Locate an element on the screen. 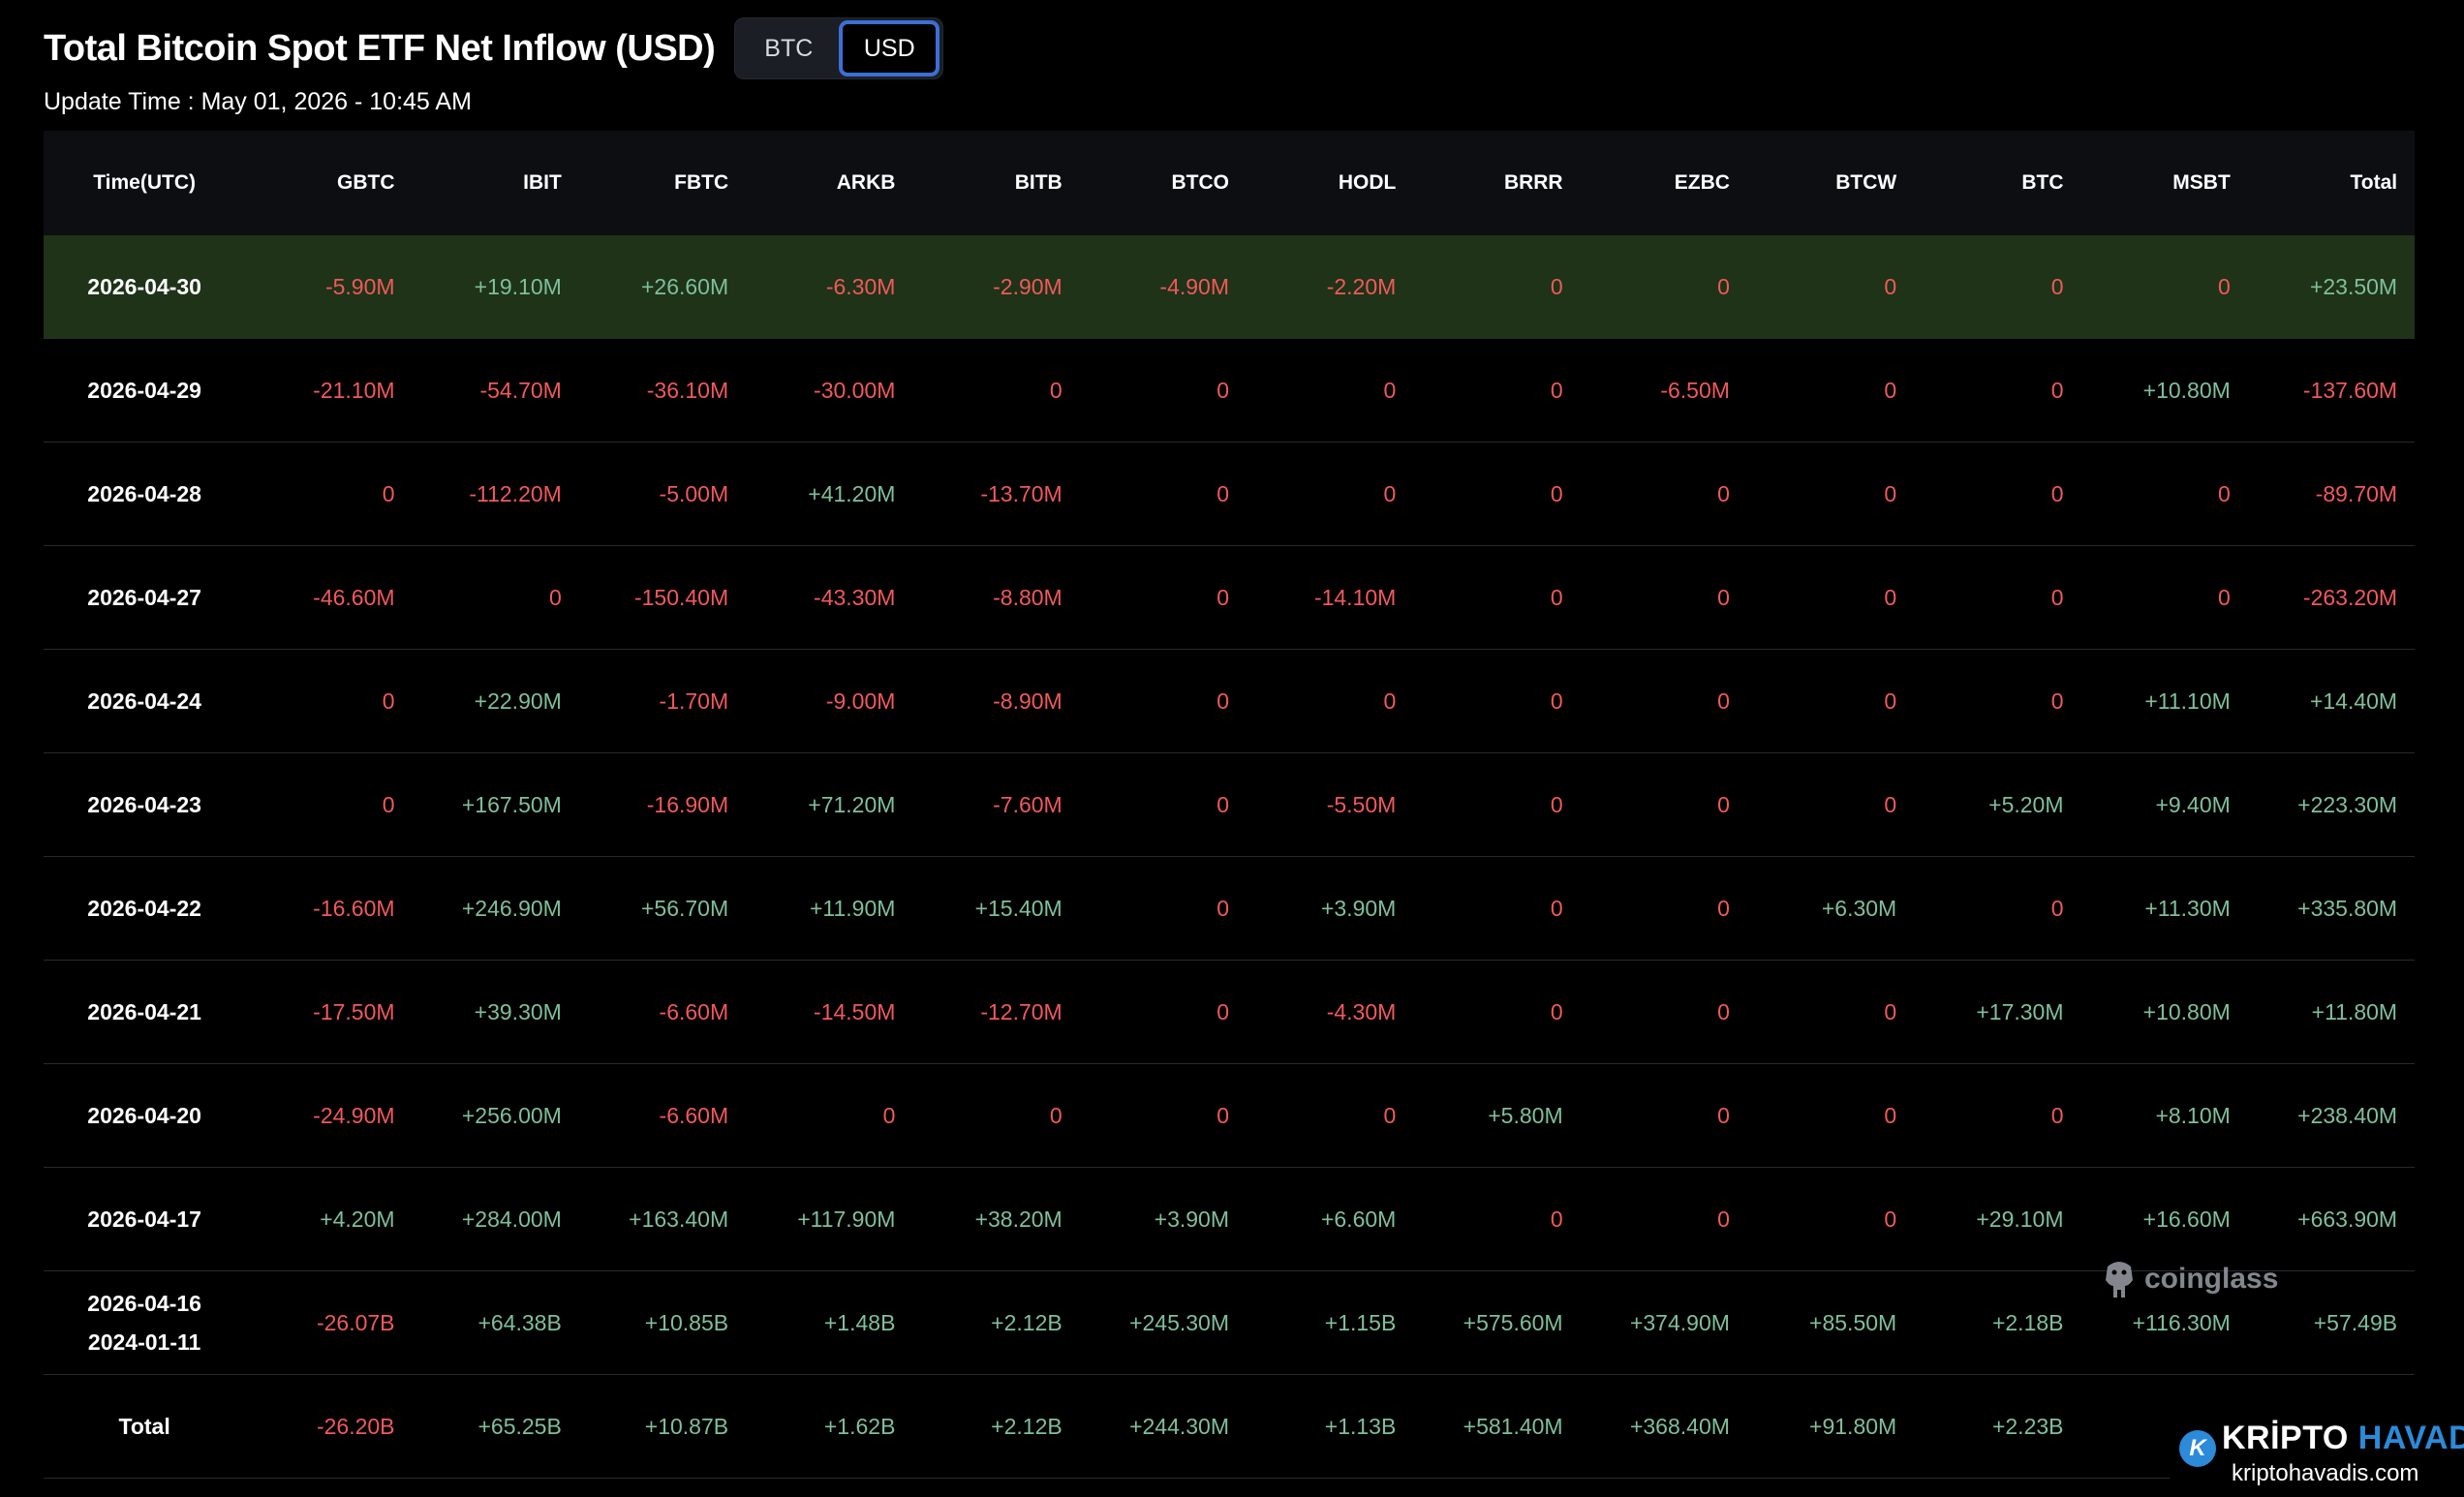 This screenshot has width=2464, height=1497. value-cell: -112.20M is located at coordinates (515, 493).